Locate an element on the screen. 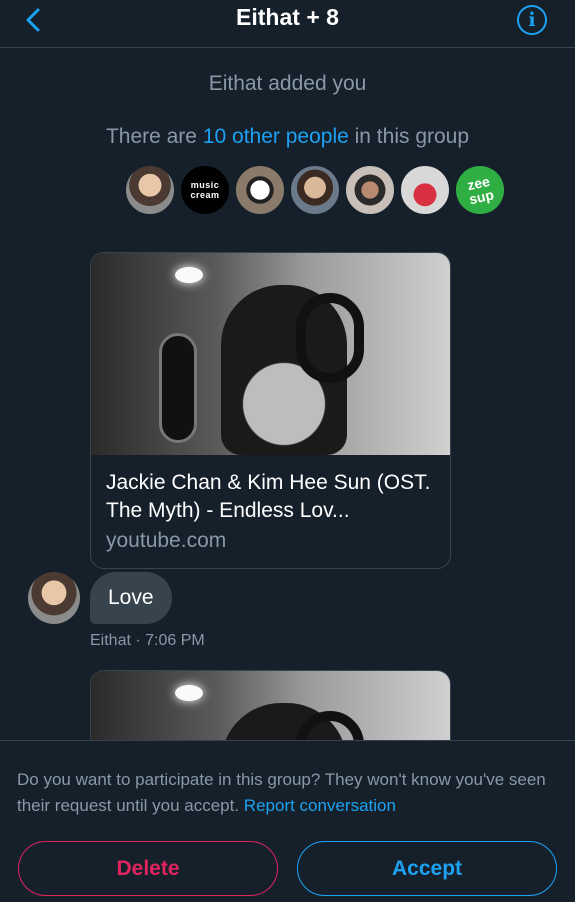 The width and height of the screenshot is (575, 902). message-meta: Eithat · 7:06 PM is located at coordinates (147, 640).